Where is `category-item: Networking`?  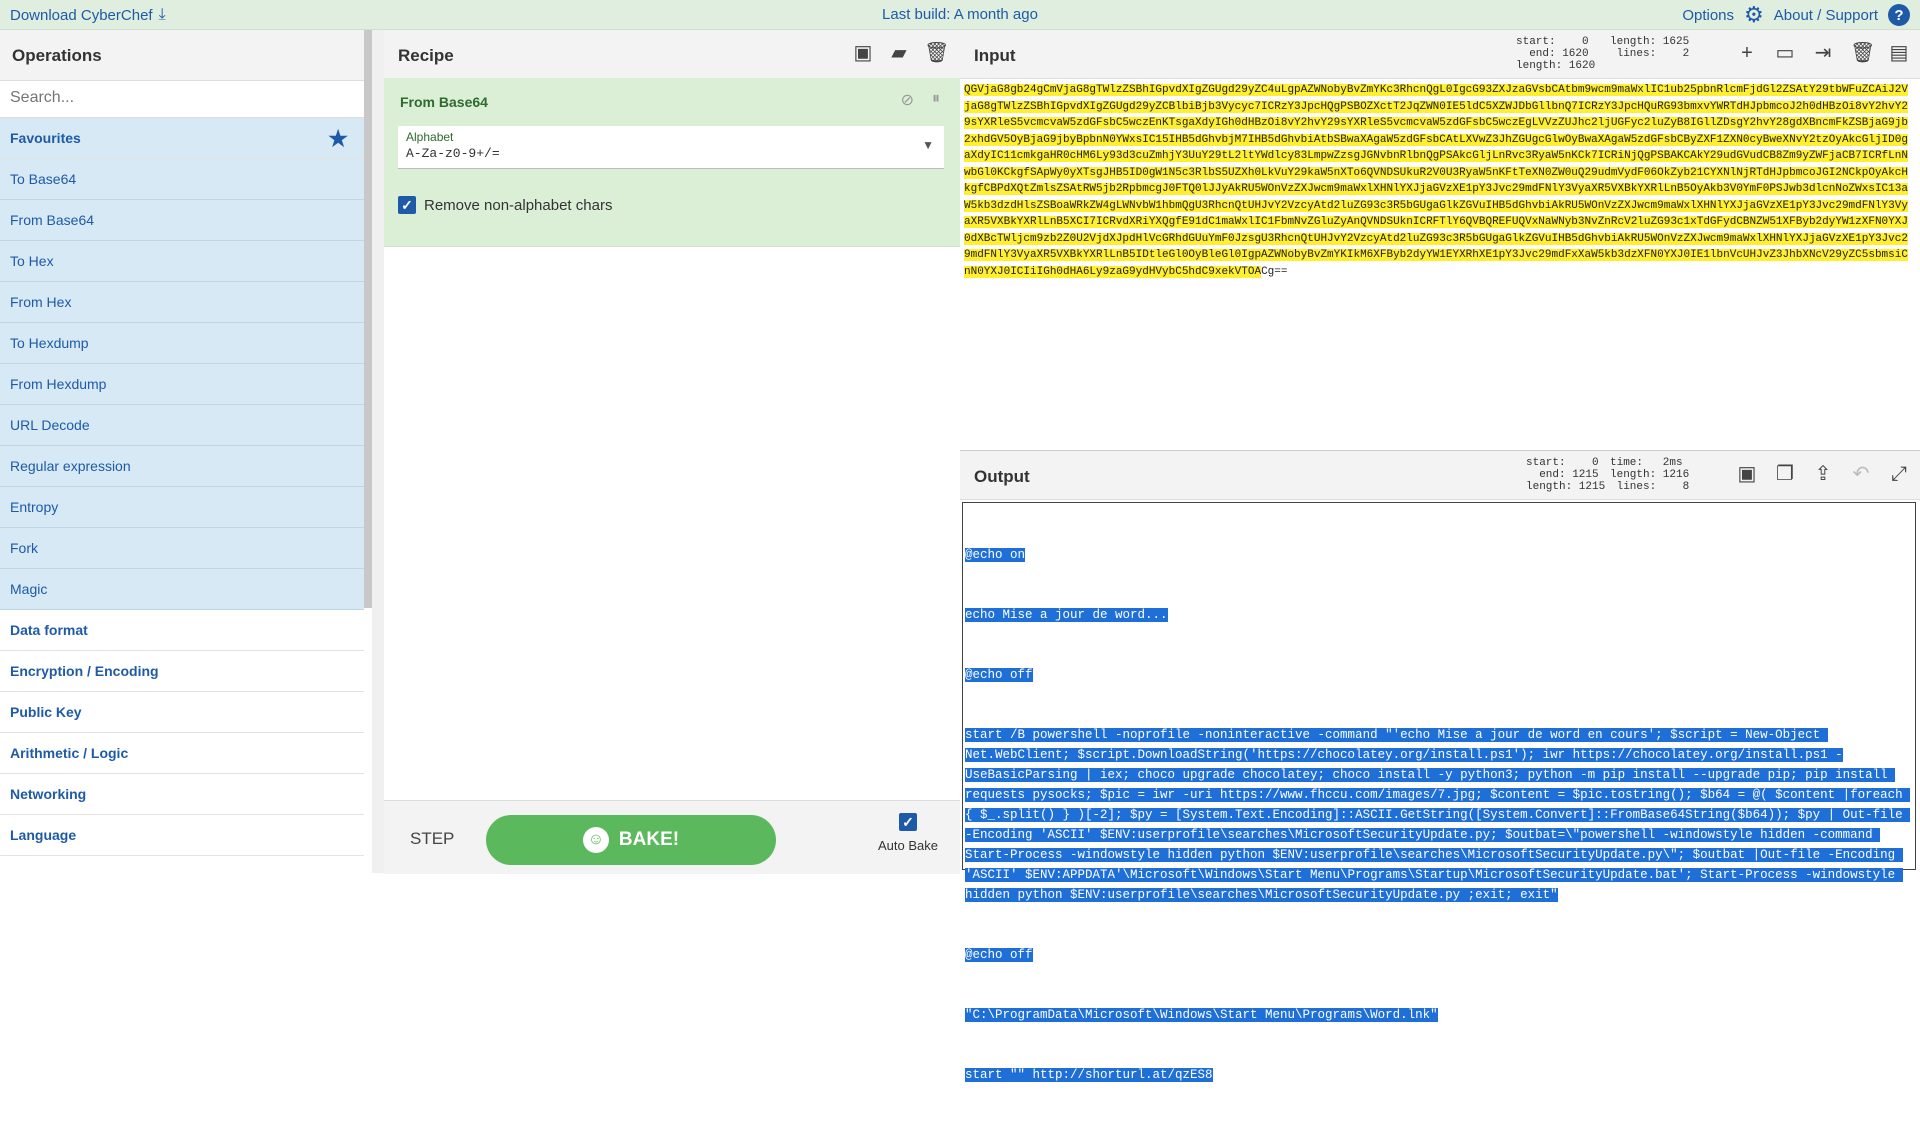
category-item: Networking is located at coordinates (182, 794).